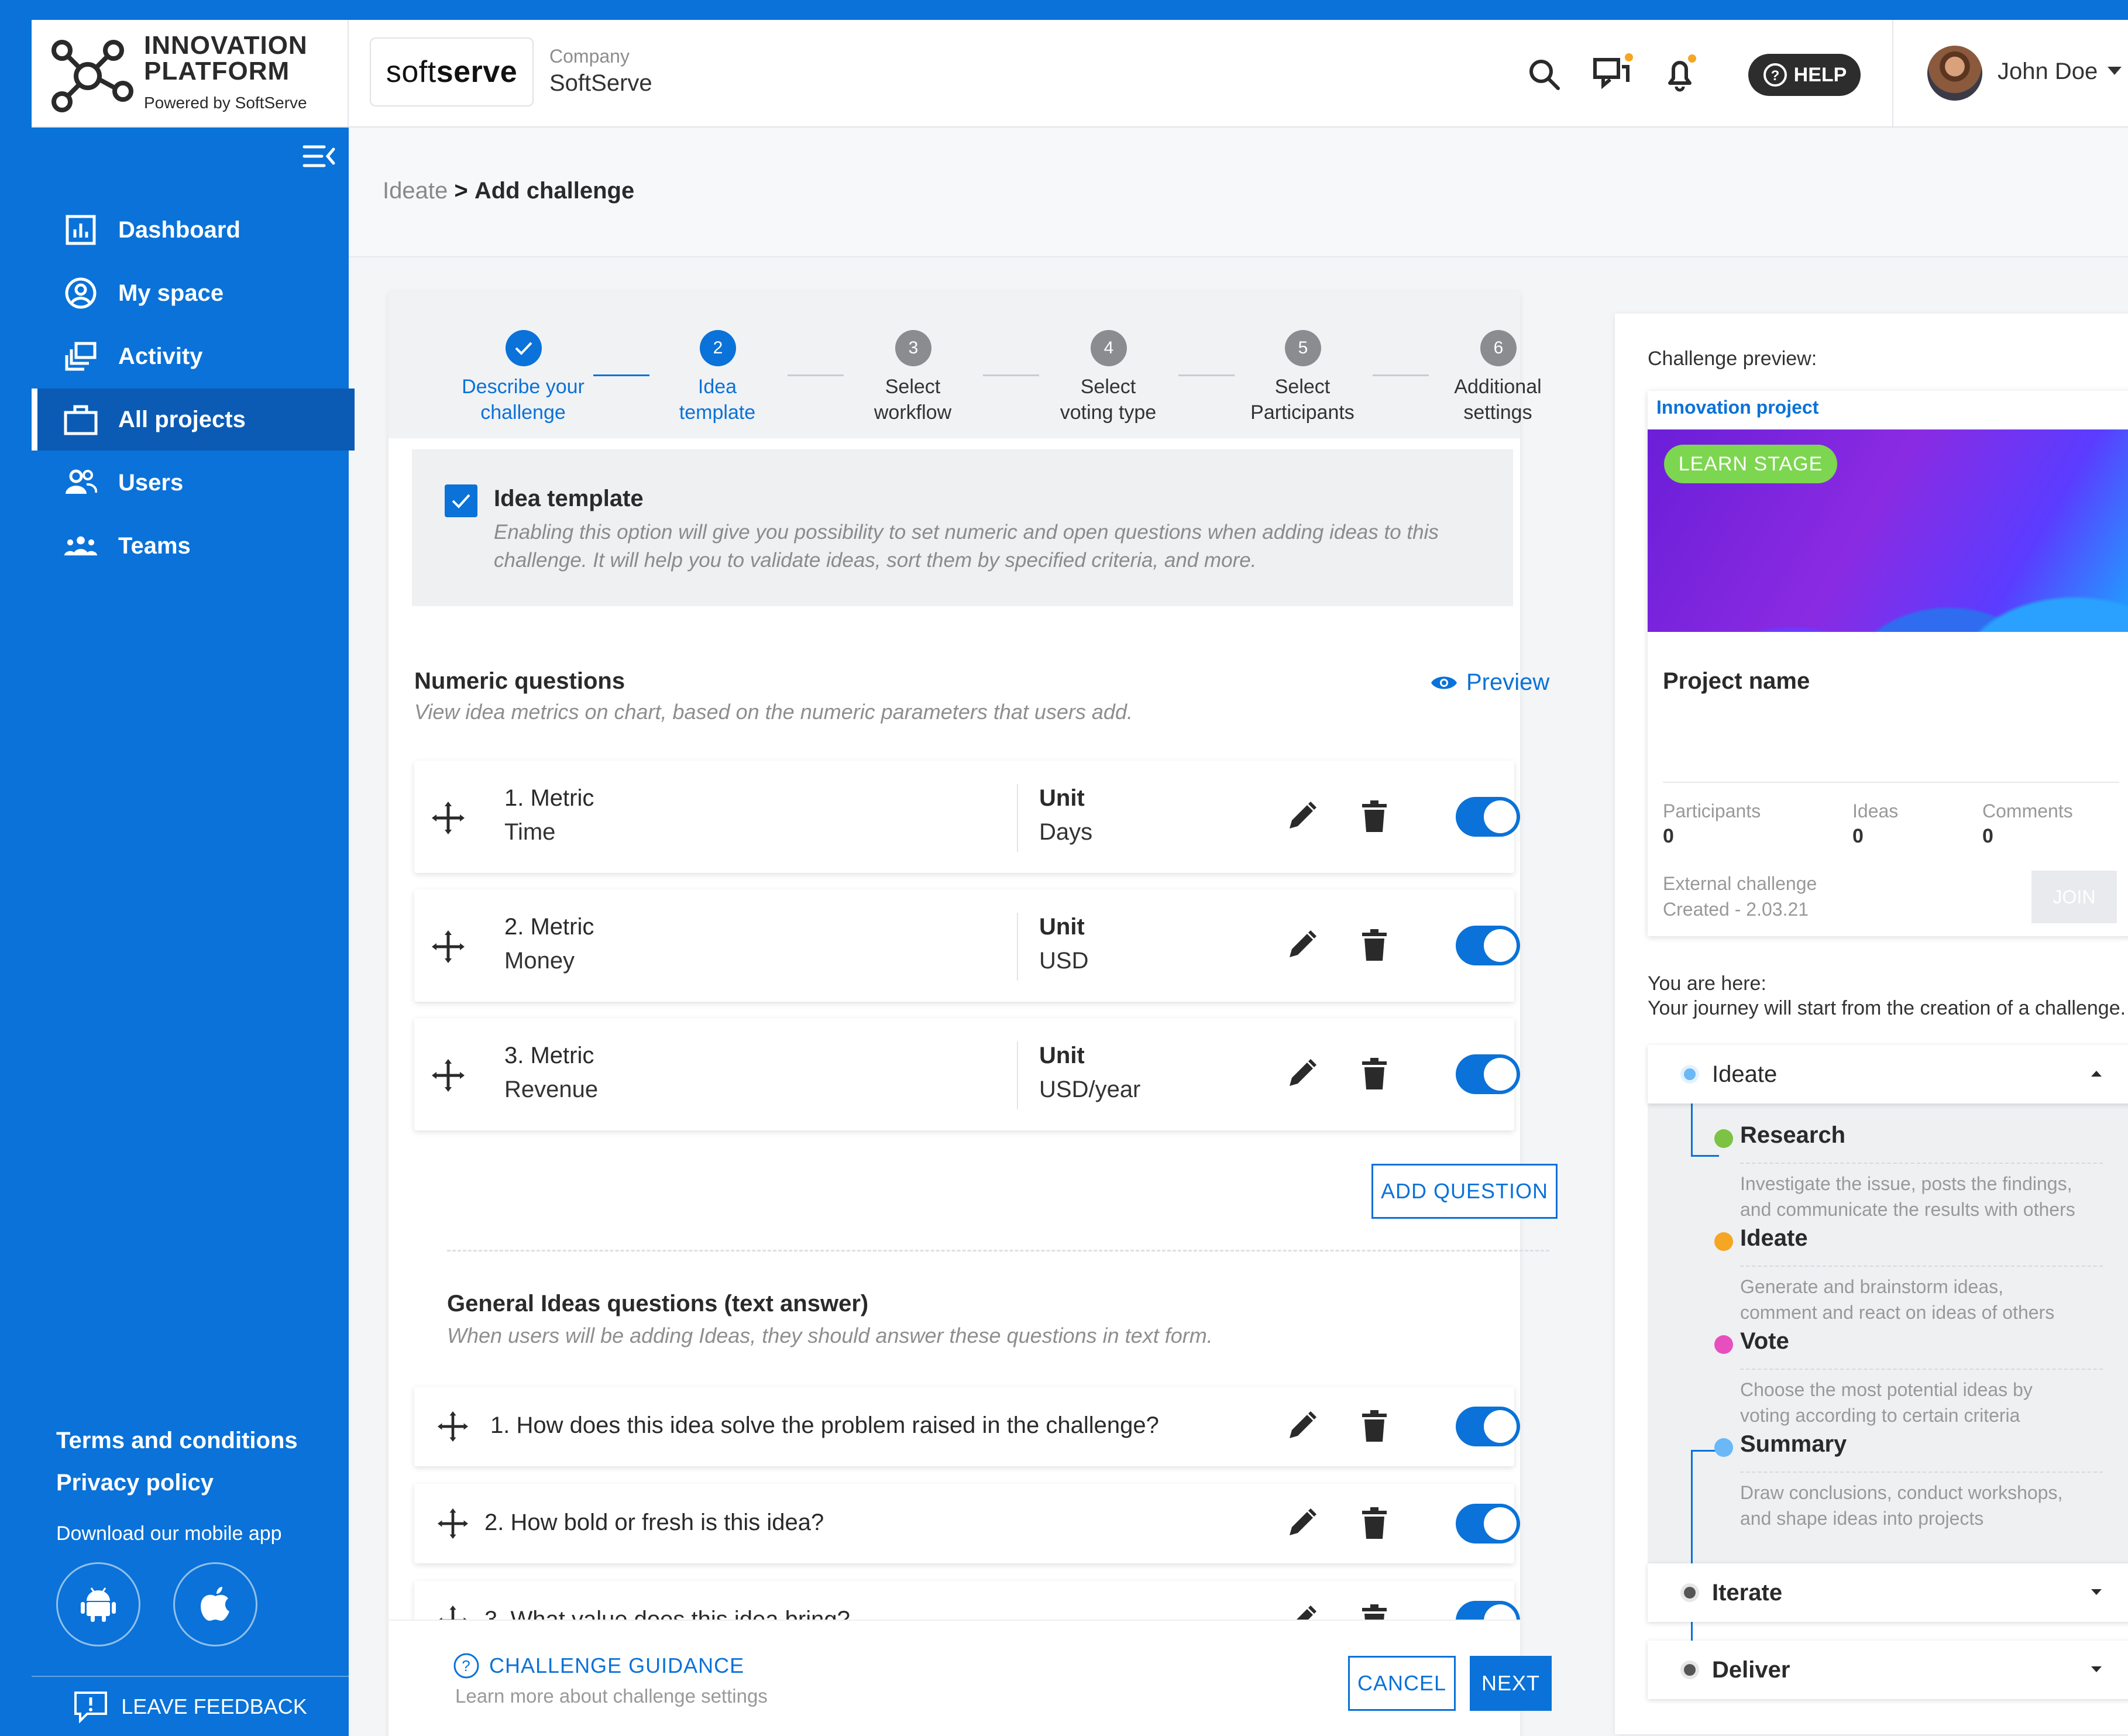 The width and height of the screenshot is (2128, 1736). I want to click on feedback-label: LEAVE FEEDBACK, so click(214, 1706).